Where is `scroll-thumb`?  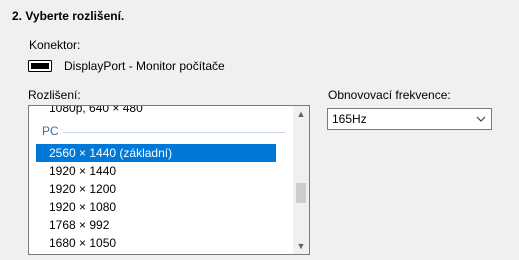 scroll-thumb is located at coordinates (301, 193).